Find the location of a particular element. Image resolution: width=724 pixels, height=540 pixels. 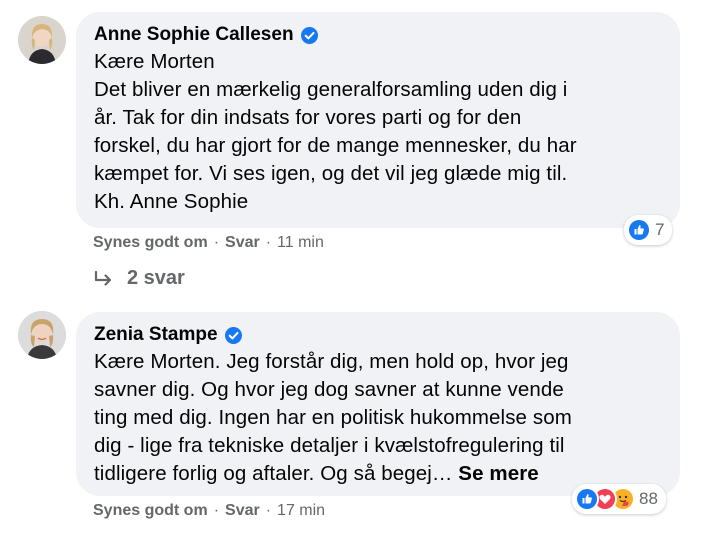

reaction-summary: 88 is located at coordinates (619, 499).